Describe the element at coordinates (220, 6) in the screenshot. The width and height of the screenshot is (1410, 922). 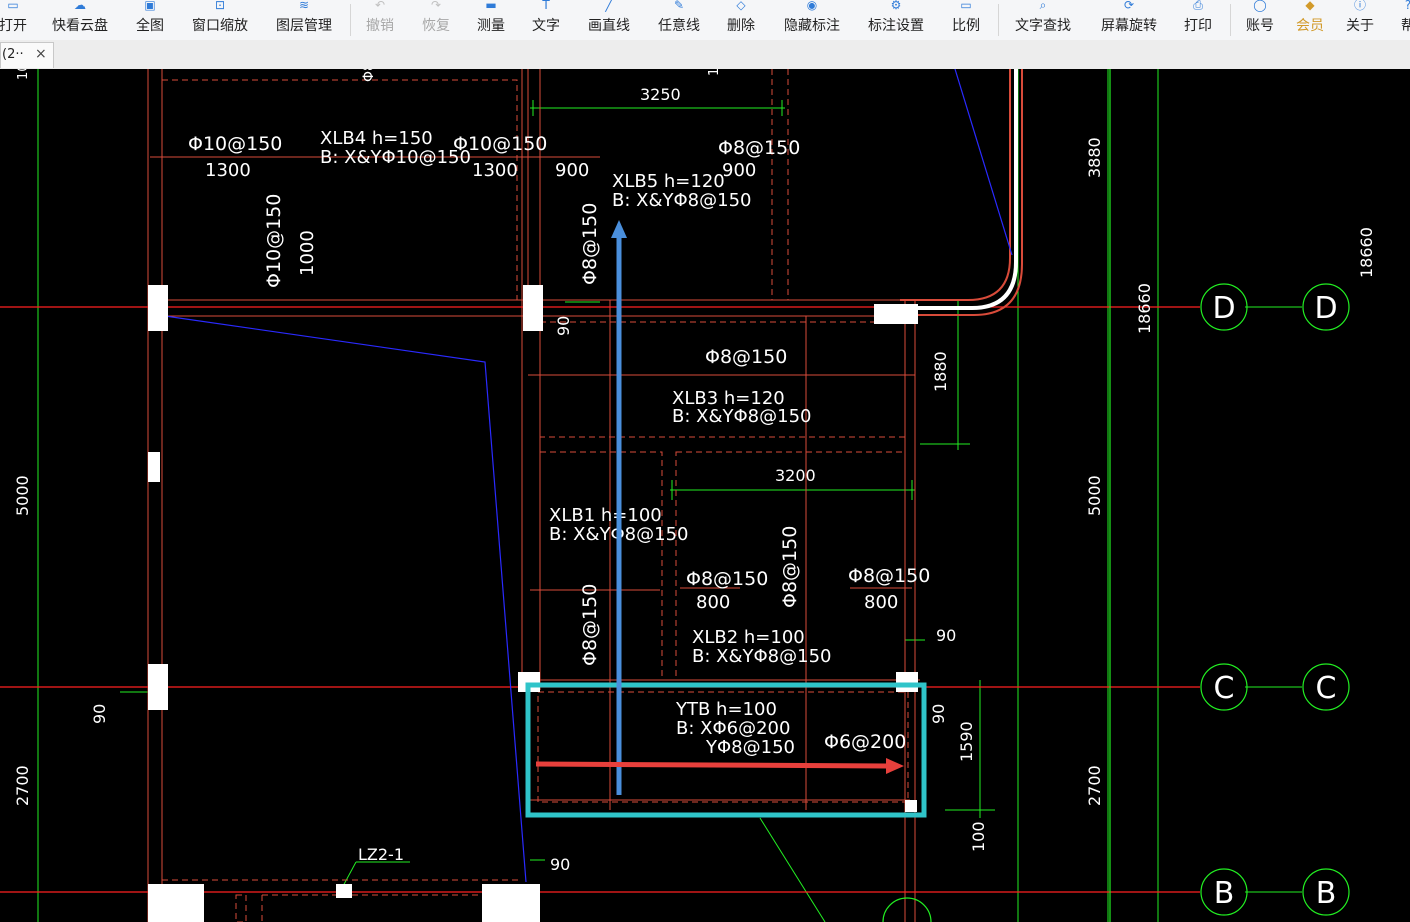
I see `zoom-window-icon: ⊡` at that location.